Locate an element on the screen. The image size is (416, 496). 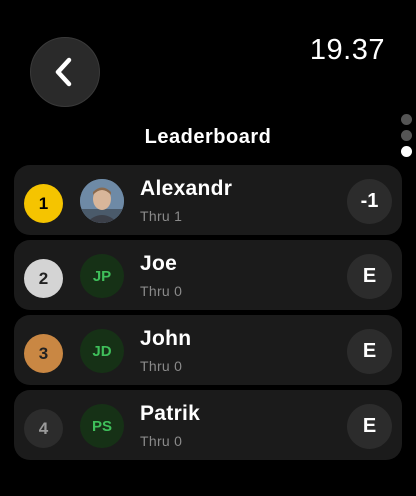
page-indicator is located at coordinates (406, 135).